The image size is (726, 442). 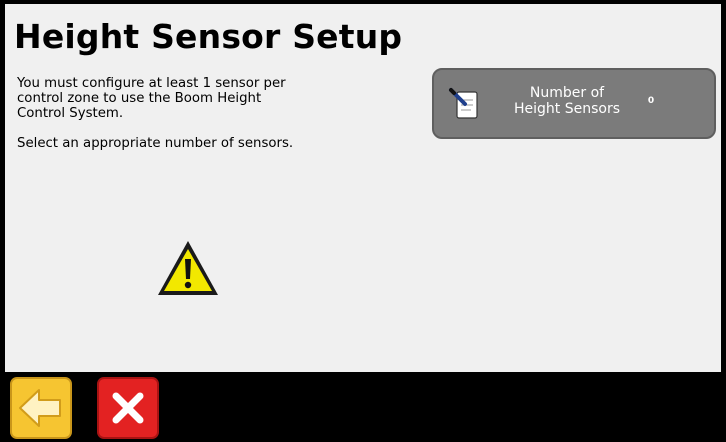 I want to click on back-button, so click(x=41, y=408).